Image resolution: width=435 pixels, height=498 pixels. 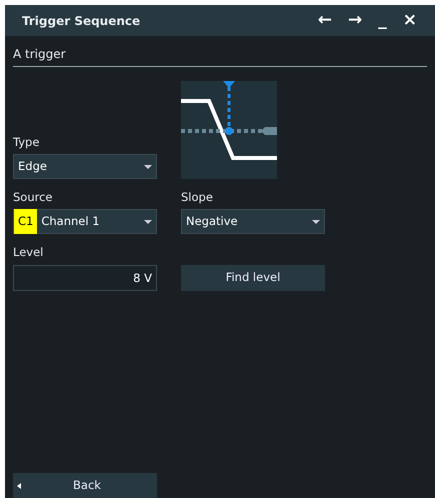 I want to click on source-dropdown: C1 Channel 1, so click(x=85, y=221).